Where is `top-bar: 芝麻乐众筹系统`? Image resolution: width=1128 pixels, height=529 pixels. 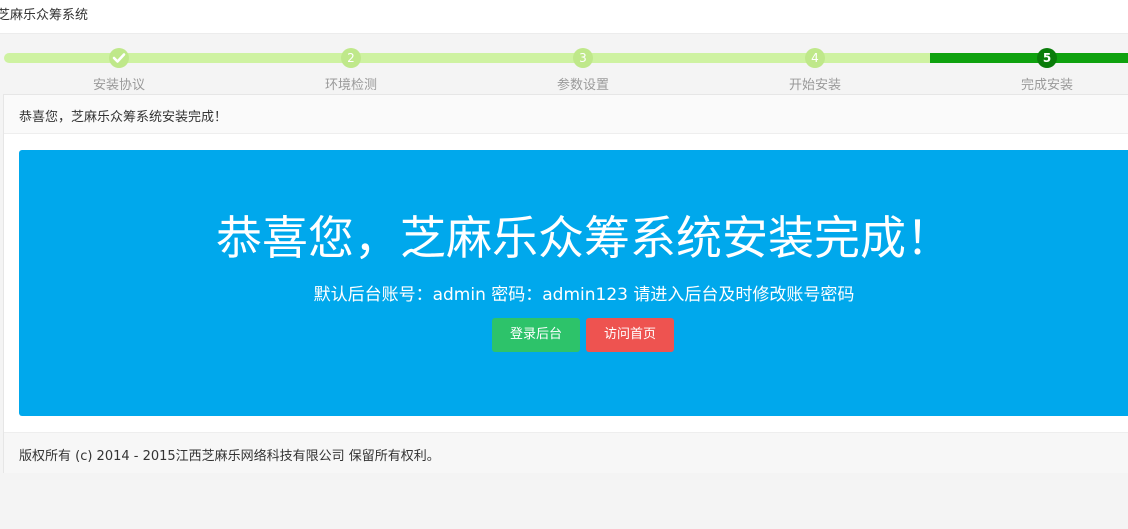 top-bar: 芝麻乐众筹系统 is located at coordinates (564, 17).